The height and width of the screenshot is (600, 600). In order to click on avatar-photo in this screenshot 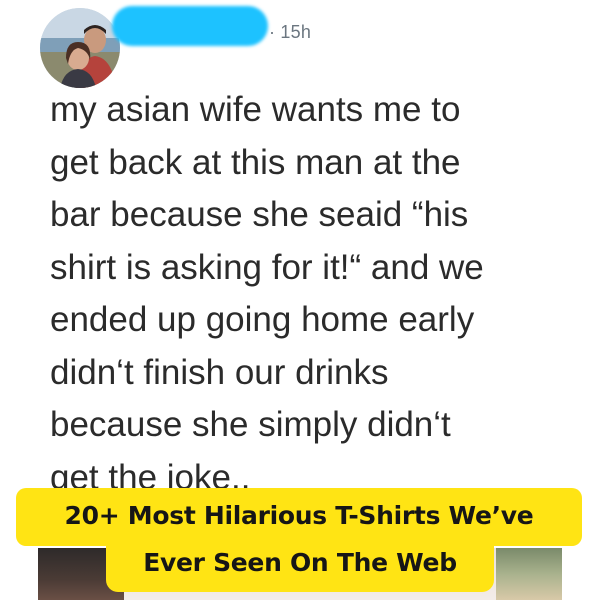, I will do `click(80, 48)`.